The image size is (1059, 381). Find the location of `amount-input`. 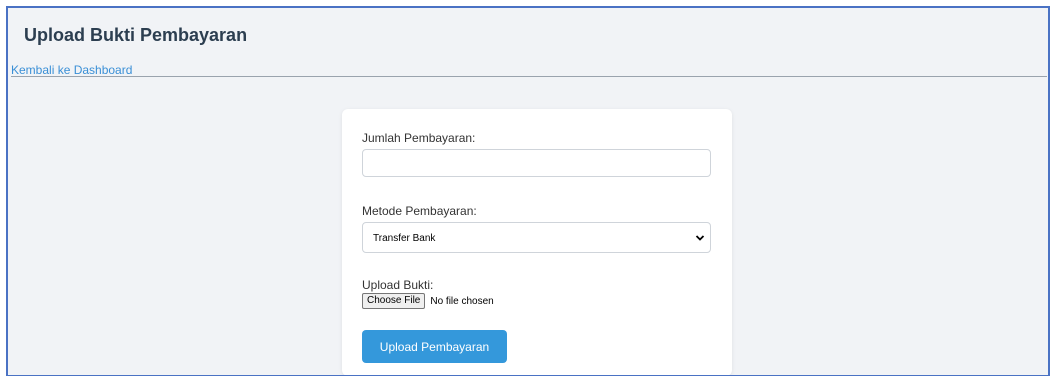

amount-input is located at coordinates (536, 163).